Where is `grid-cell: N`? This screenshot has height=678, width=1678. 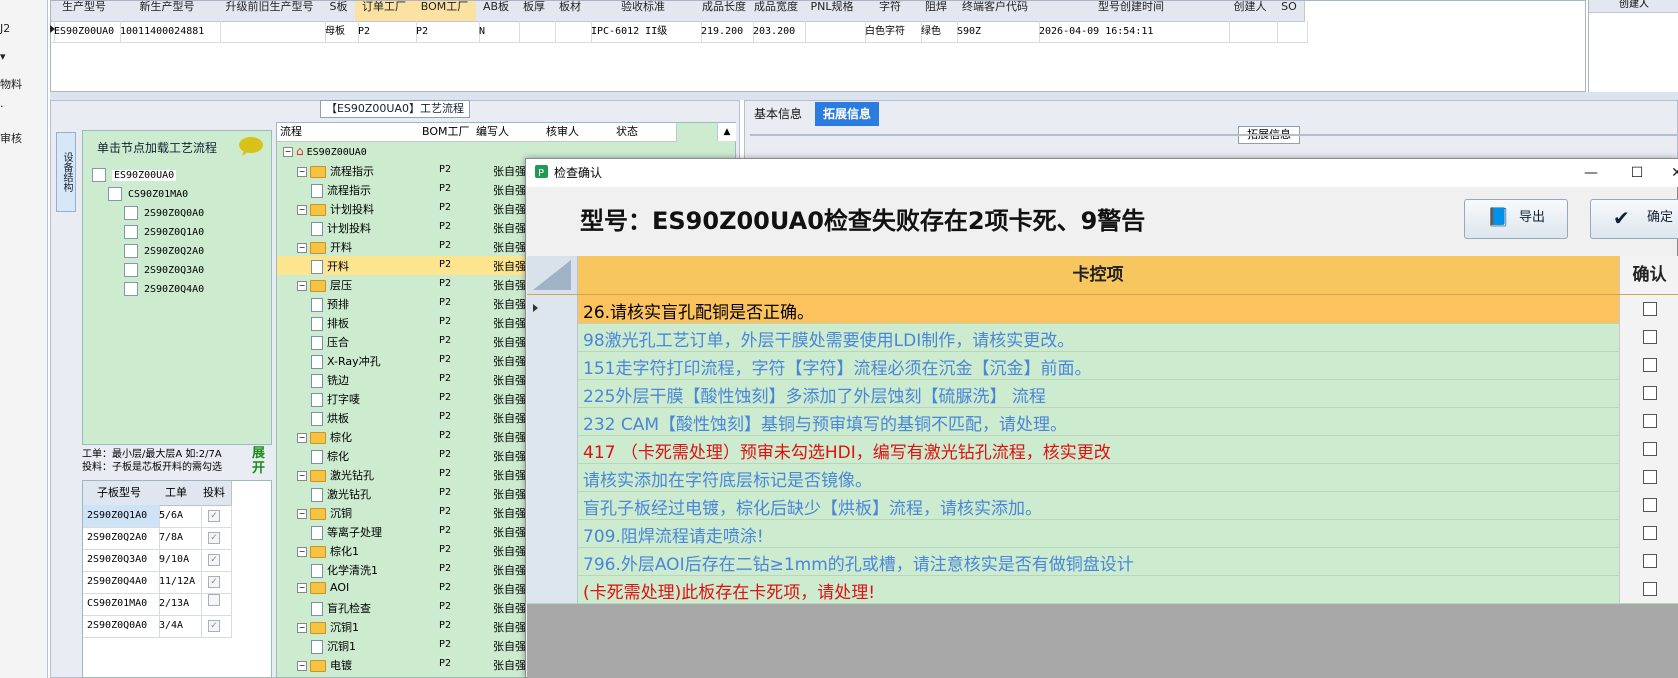 grid-cell: N is located at coordinates (498, 32).